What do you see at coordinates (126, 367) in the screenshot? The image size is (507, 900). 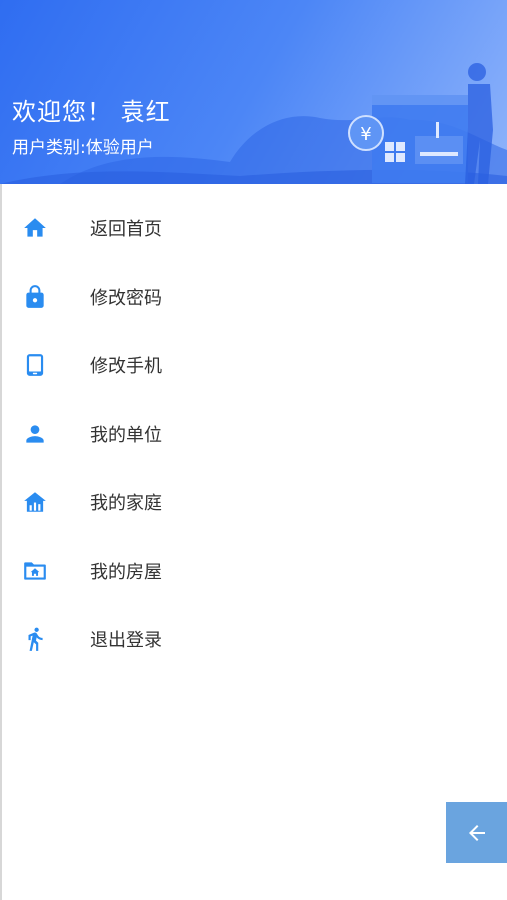 I see `menu-item-label: 修改手机` at bounding box center [126, 367].